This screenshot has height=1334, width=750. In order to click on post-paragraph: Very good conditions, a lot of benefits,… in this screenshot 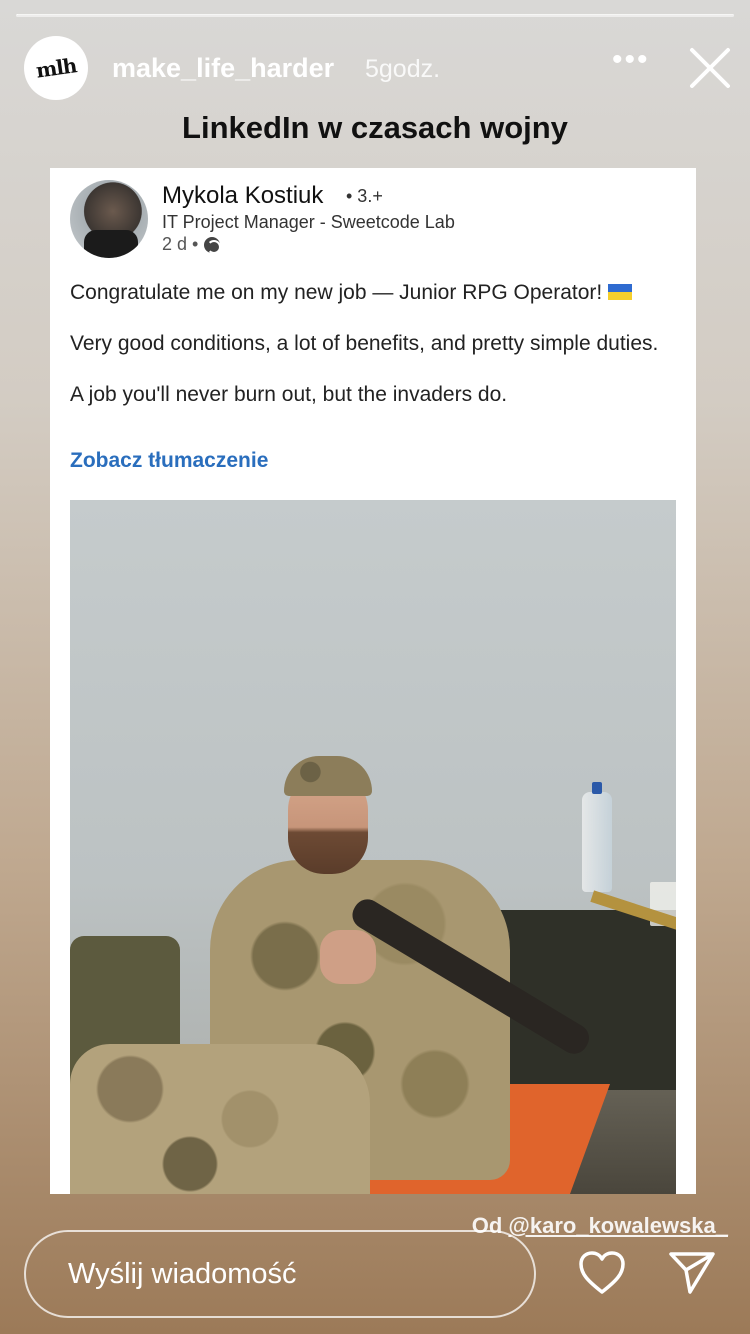, I will do `click(364, 343)`.